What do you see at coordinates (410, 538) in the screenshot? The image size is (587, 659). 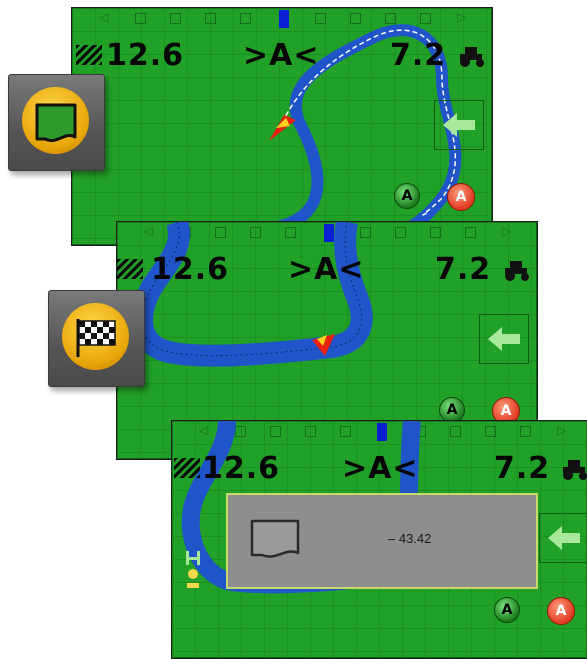 I see `boundary-area-value: – 43.42` at bounding box center [410, 538].